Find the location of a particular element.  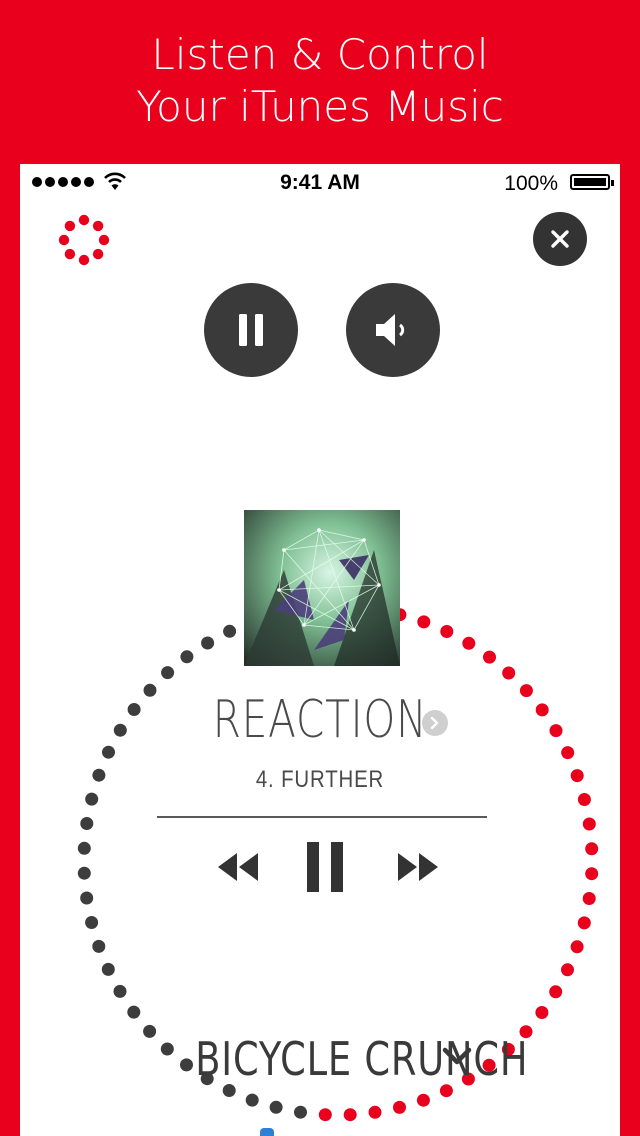

promo-line-2: Your iTunes Music is located at coordinates (320, 106).